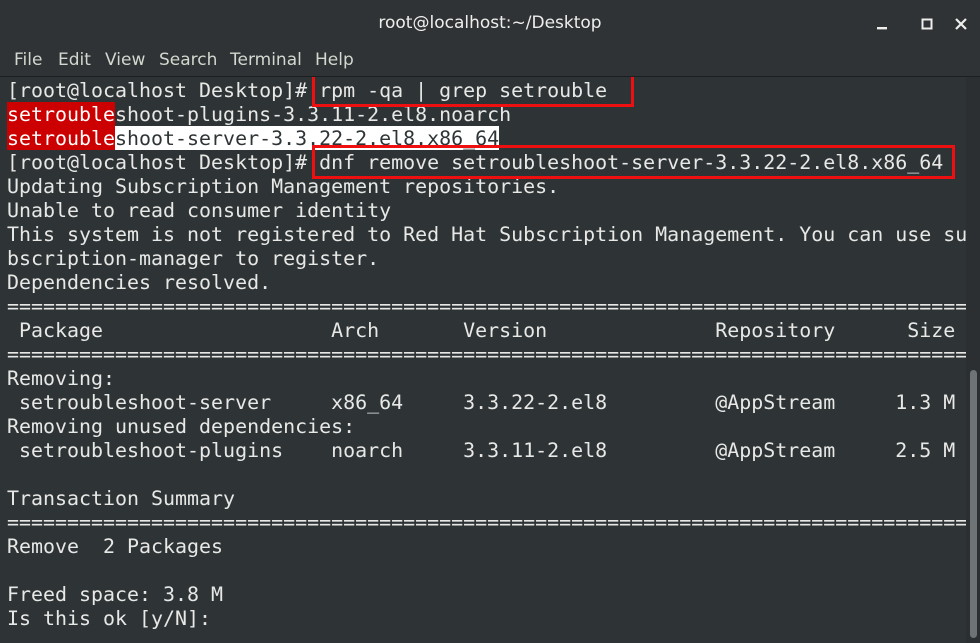 The height and width of the screenshot is (643, 980). What do you see at coordinates (334, 60) in the screenshot?
I see `menu-help: Help` at bounding box center [334, 60].